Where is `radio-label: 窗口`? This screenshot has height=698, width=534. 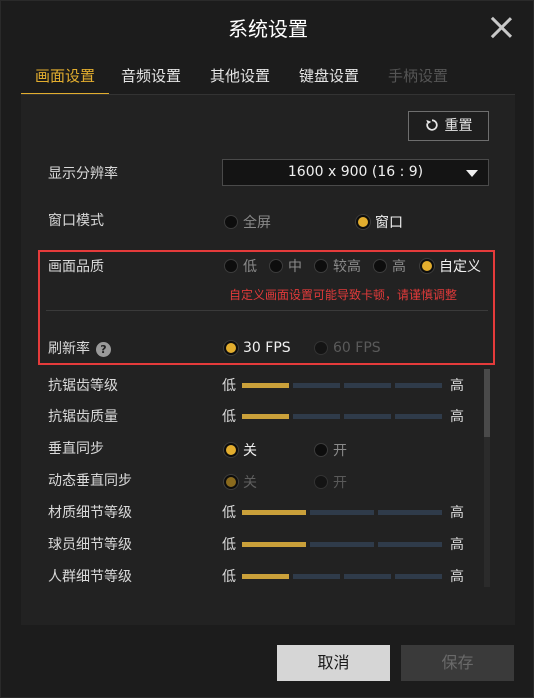 radio-label: 窗口 is located at coordinates (389, 223).